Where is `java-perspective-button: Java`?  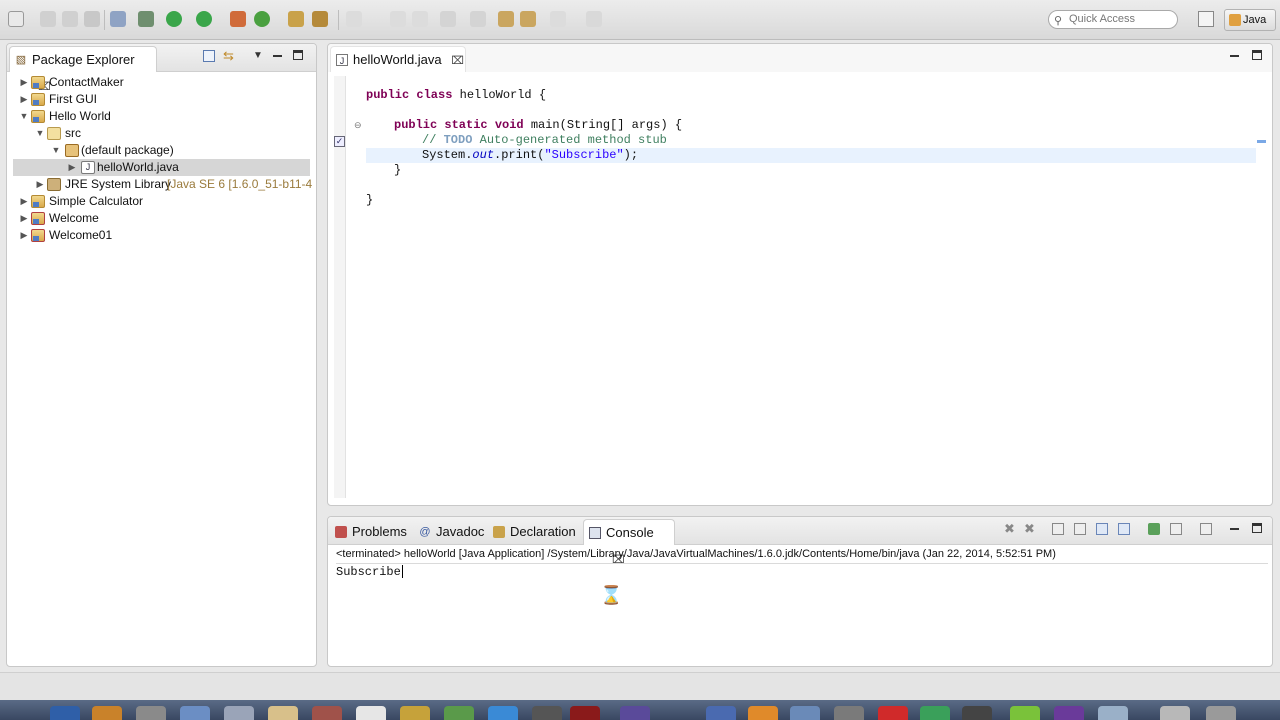
java-perspective-button: Java is located at coordinates (1250, 20).